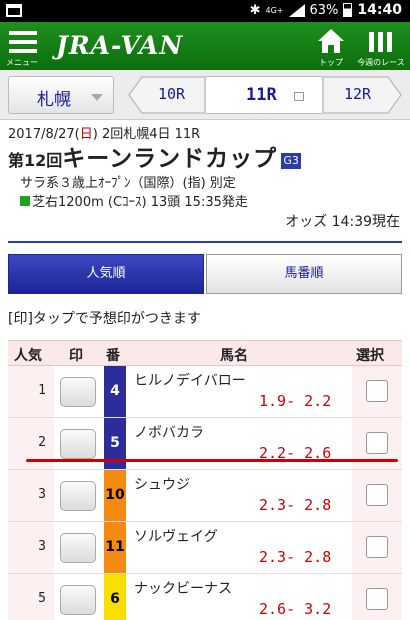 This screenshot has height=620, width=410. I want to click on race-name: キーンランドカップ, so click(170, 159).